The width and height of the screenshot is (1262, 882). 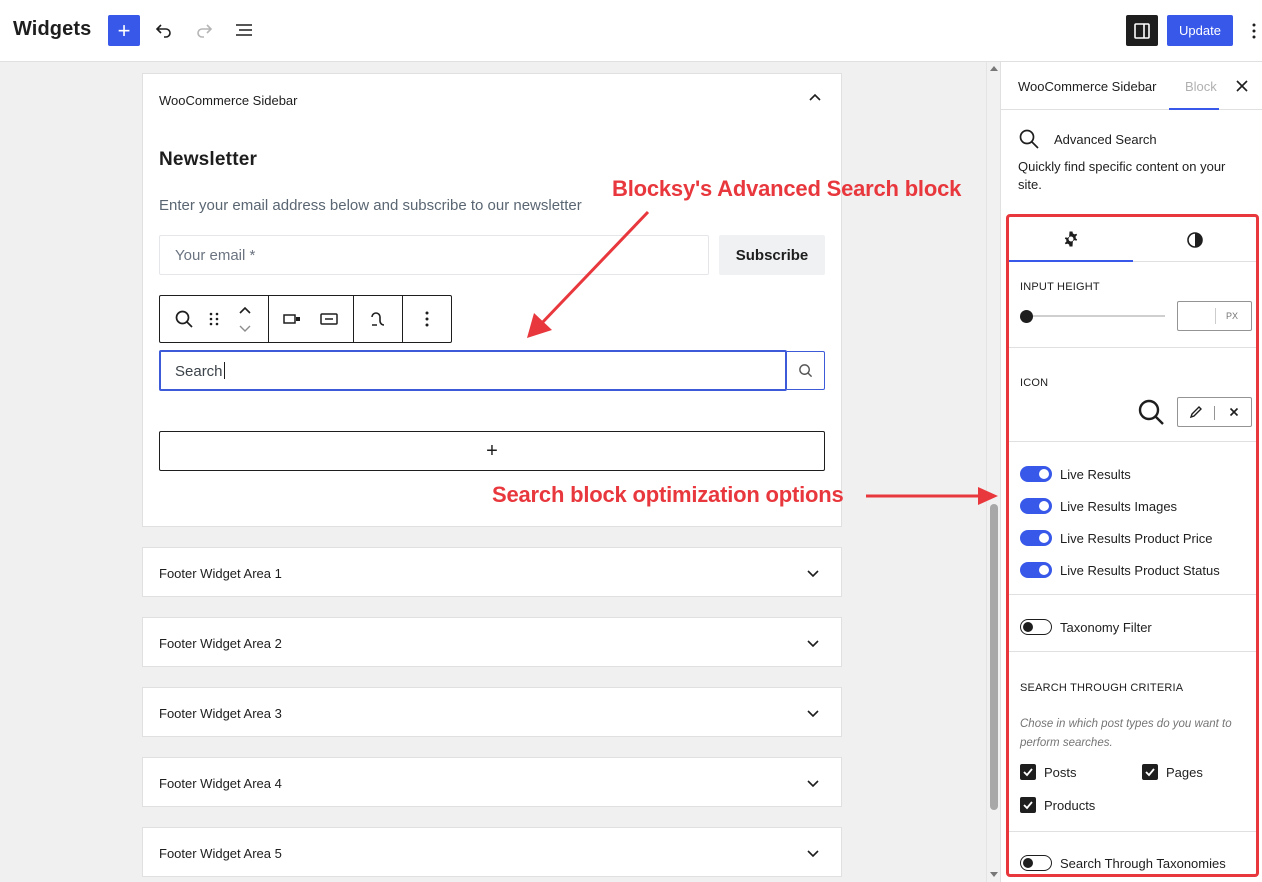 I want to click on newsletter-title: Newsletter, so click(x=208, y=159).